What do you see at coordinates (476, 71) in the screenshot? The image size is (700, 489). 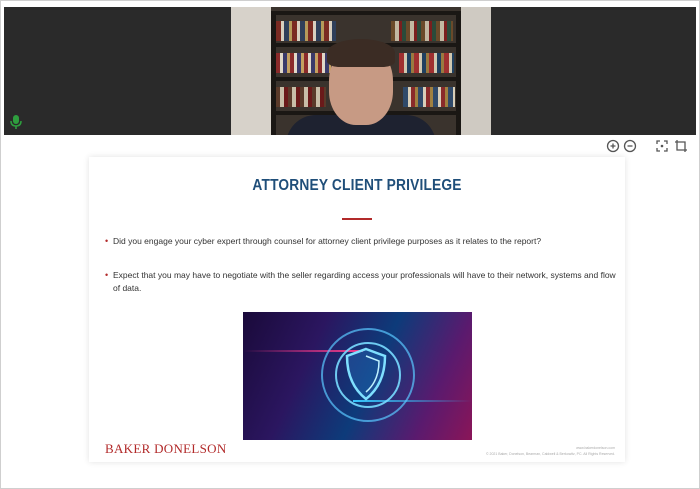 I see `wall-right` at bounding box center [476, 71].